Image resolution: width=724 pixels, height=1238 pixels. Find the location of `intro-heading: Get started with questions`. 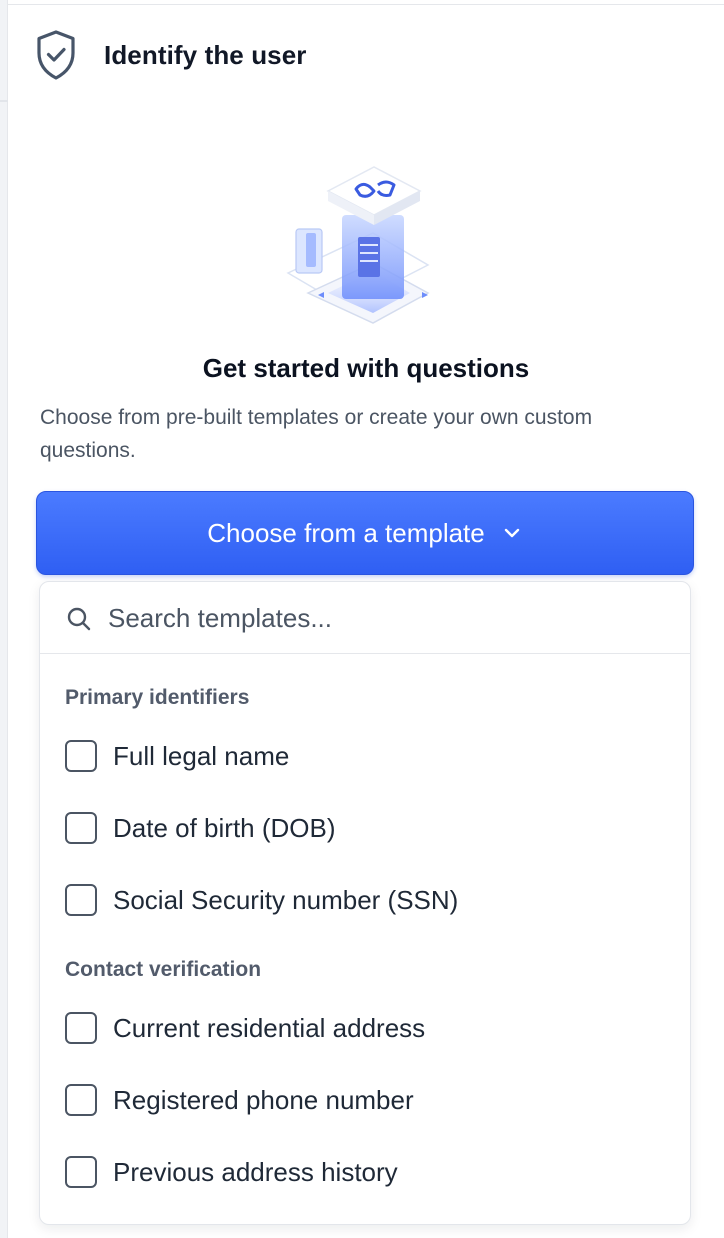

intro-heading: Get started with questions is located at coordinates (366, 368).